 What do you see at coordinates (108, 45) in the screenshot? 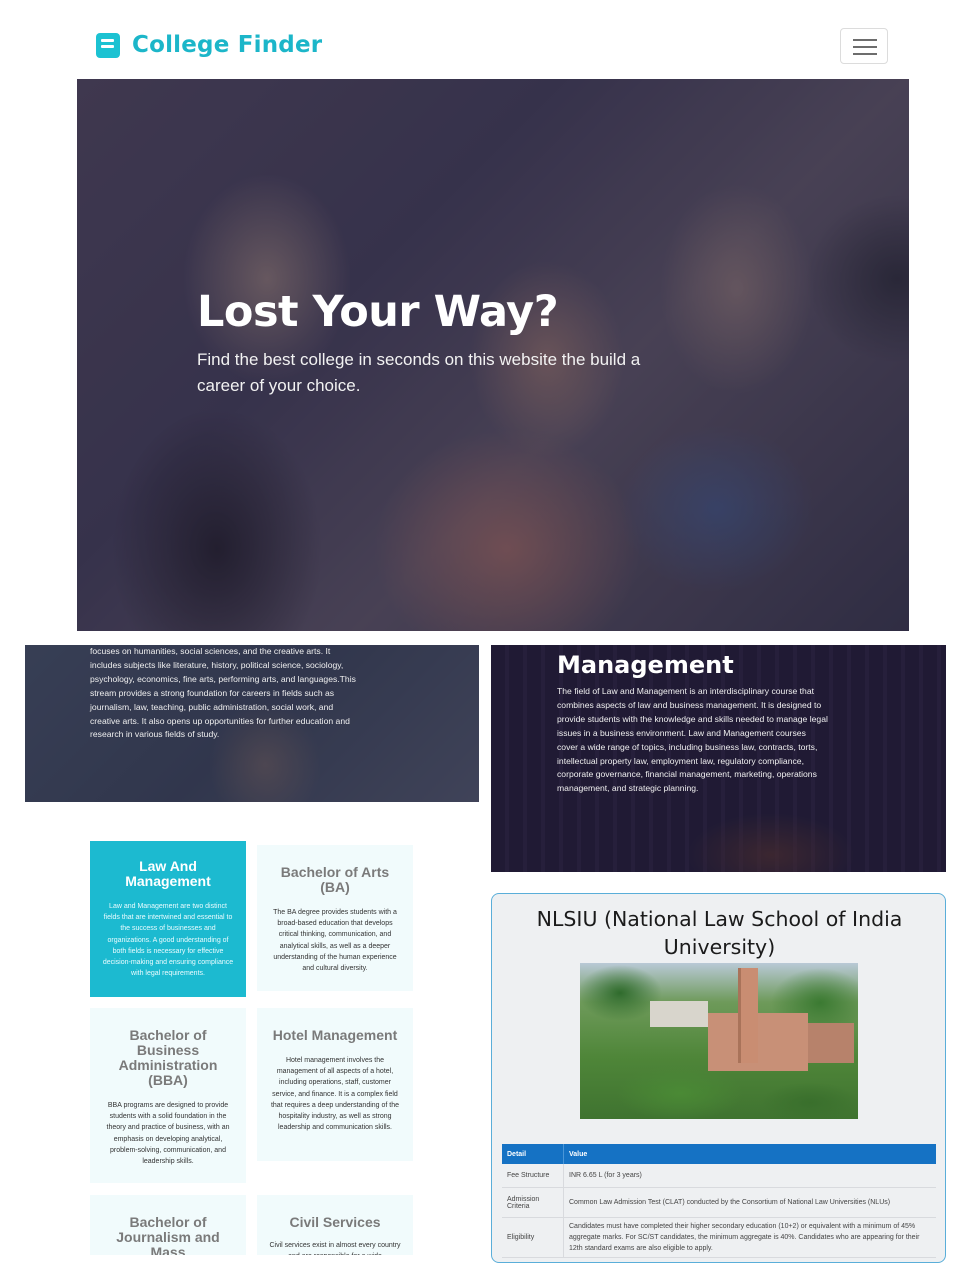
I see `book-icon` at bounding box center [108, 45].